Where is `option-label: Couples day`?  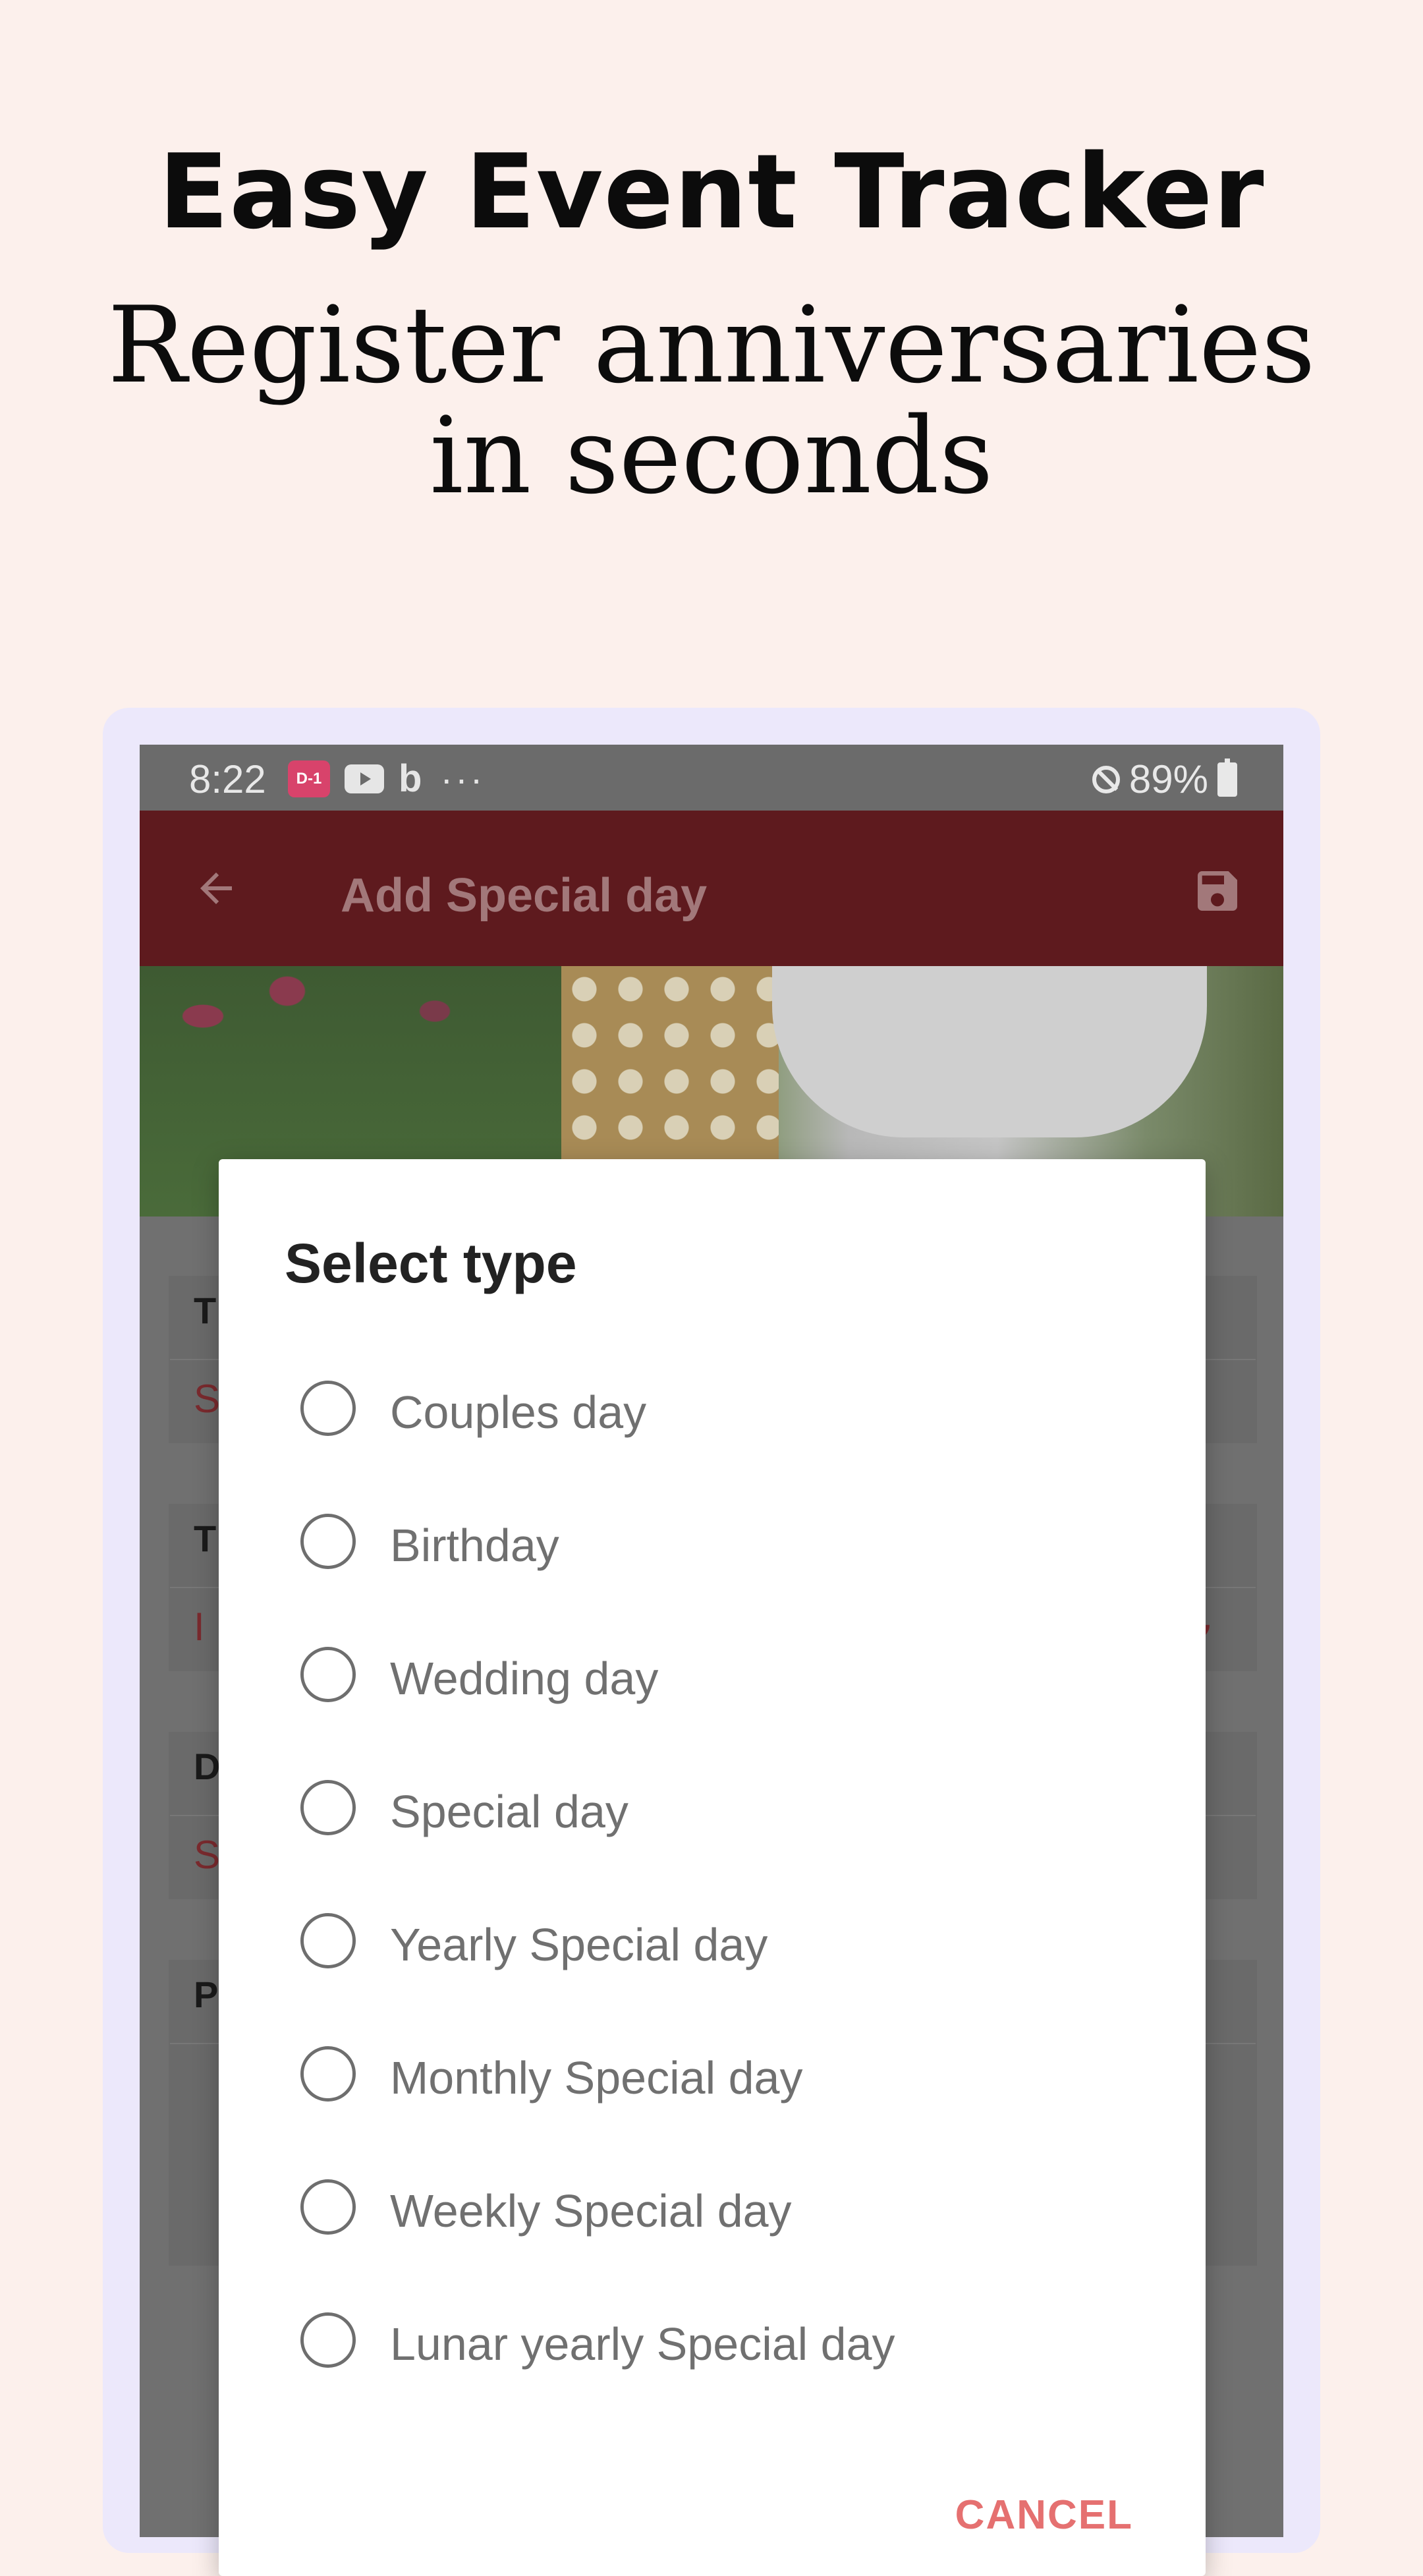
option-label: Couples day is located at coordinates (518, 1413).